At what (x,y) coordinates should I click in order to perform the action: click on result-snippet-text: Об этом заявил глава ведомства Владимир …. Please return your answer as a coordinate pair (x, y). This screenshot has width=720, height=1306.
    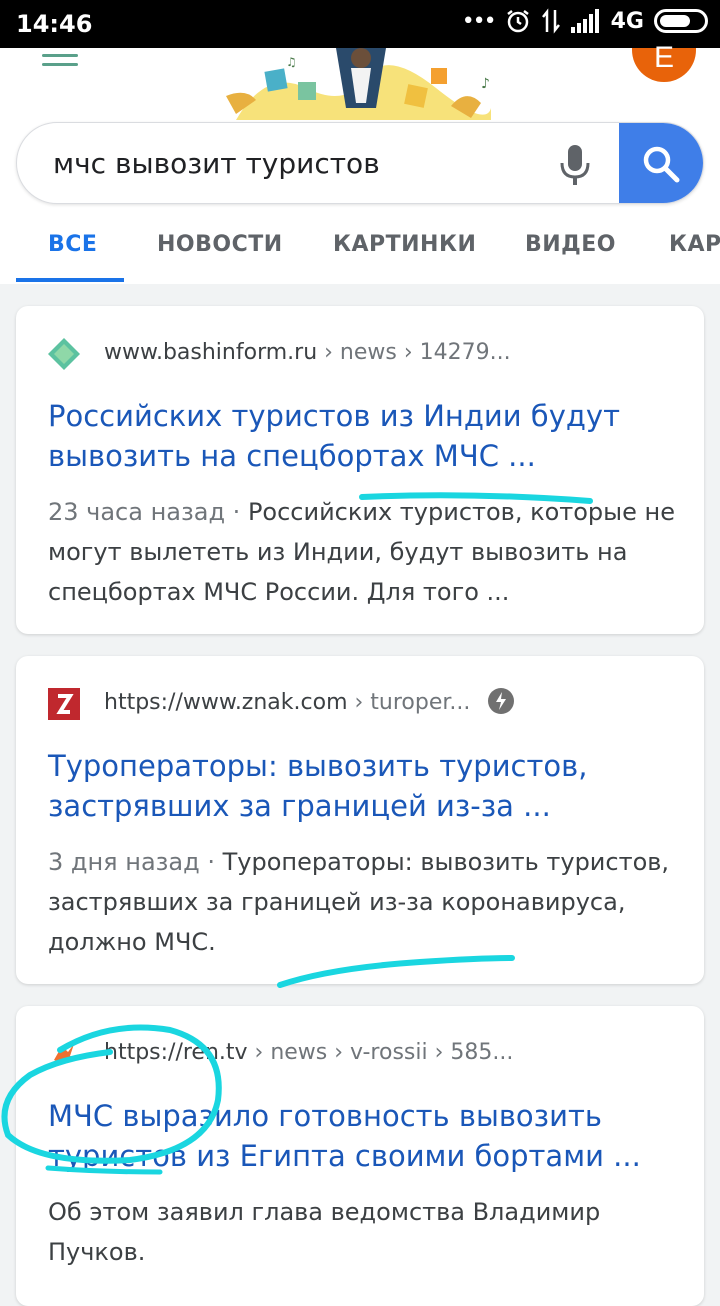
    Looking at the image, I should click on (324, 1232).